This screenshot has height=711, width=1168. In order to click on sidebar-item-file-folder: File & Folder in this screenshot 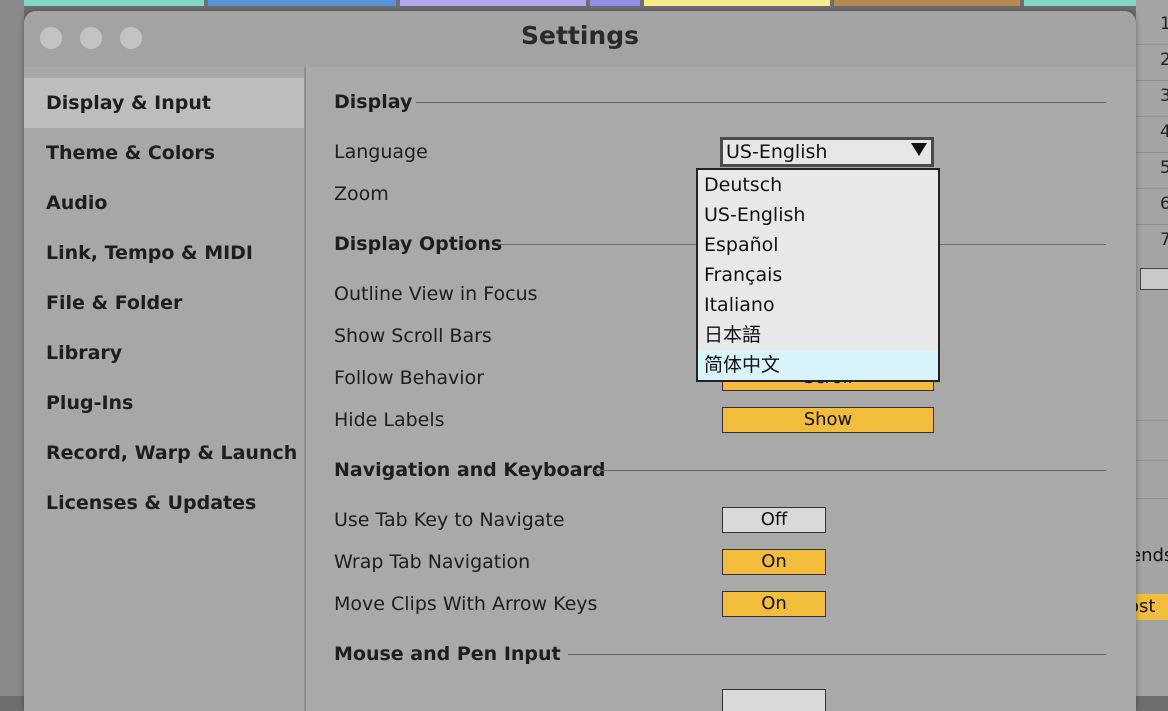, I will do `click(164, 303)`.